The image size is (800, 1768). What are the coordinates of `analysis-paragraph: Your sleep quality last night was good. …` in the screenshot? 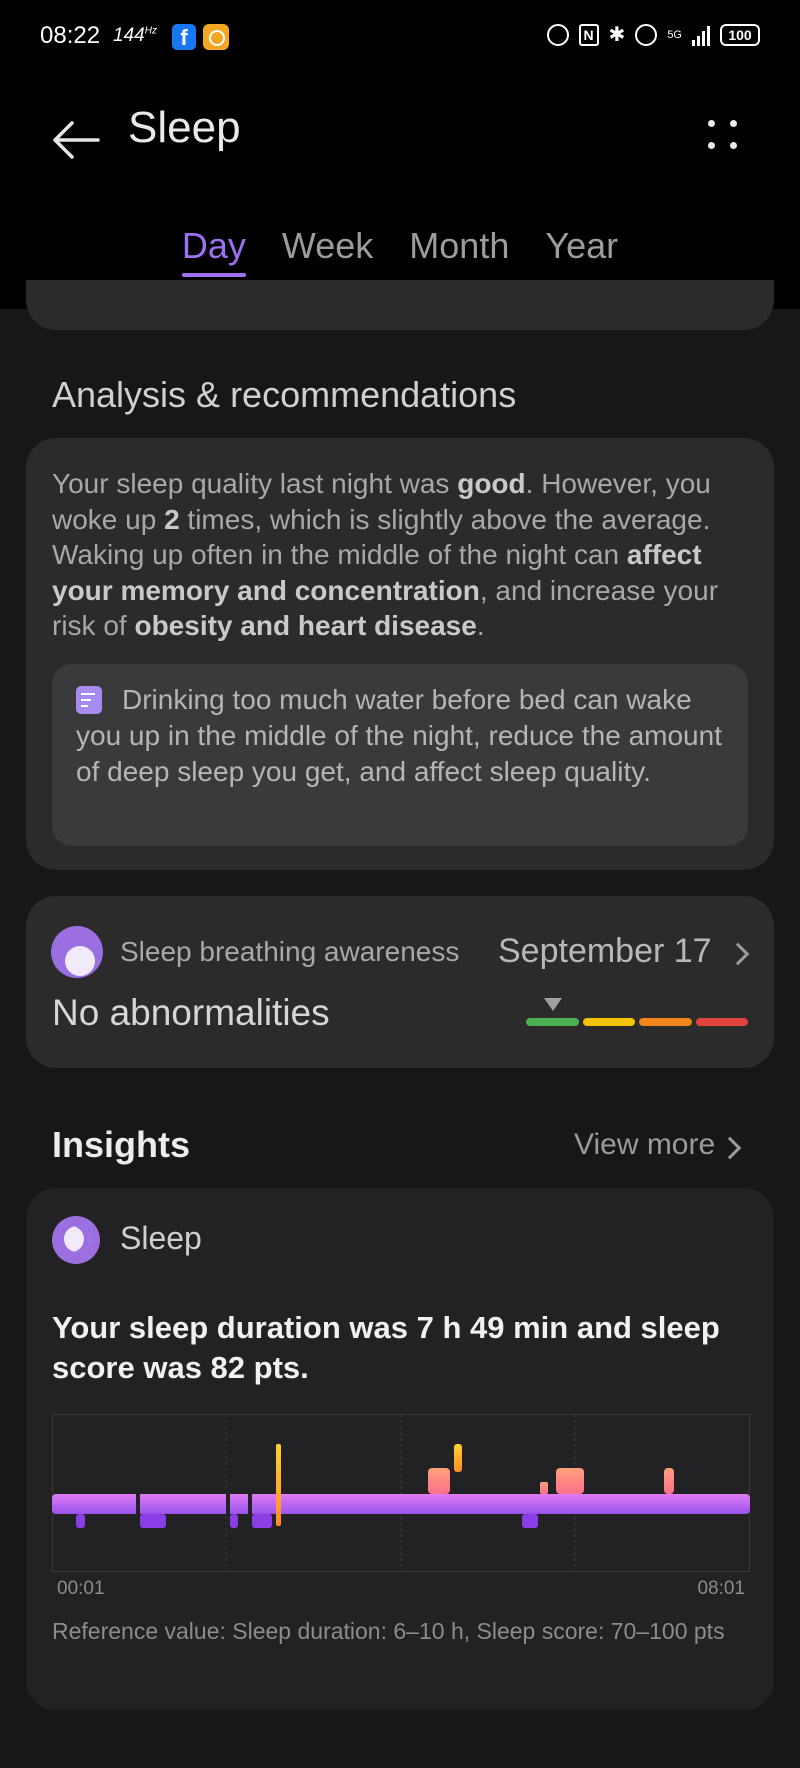 It's located at (402, 555).